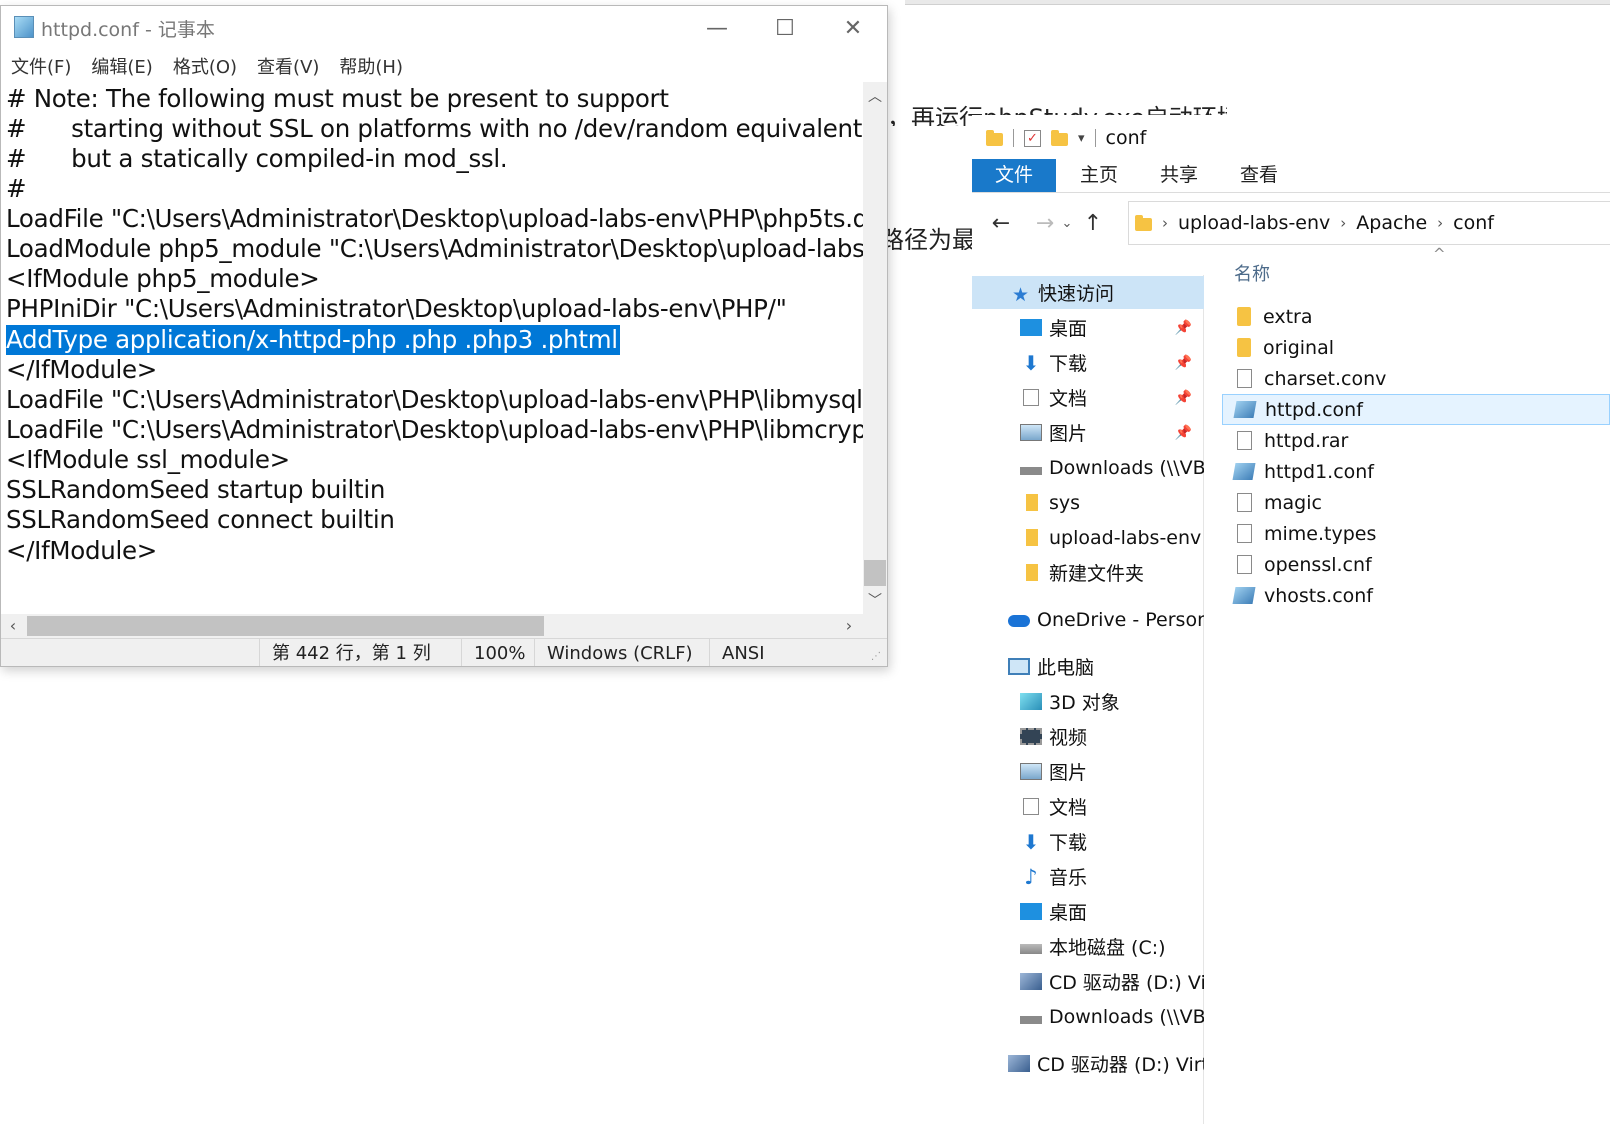 Image resolution: width=1610 pixels, height=1124 pixels. I want to click on star-icon: ★, so click(1021, 295).